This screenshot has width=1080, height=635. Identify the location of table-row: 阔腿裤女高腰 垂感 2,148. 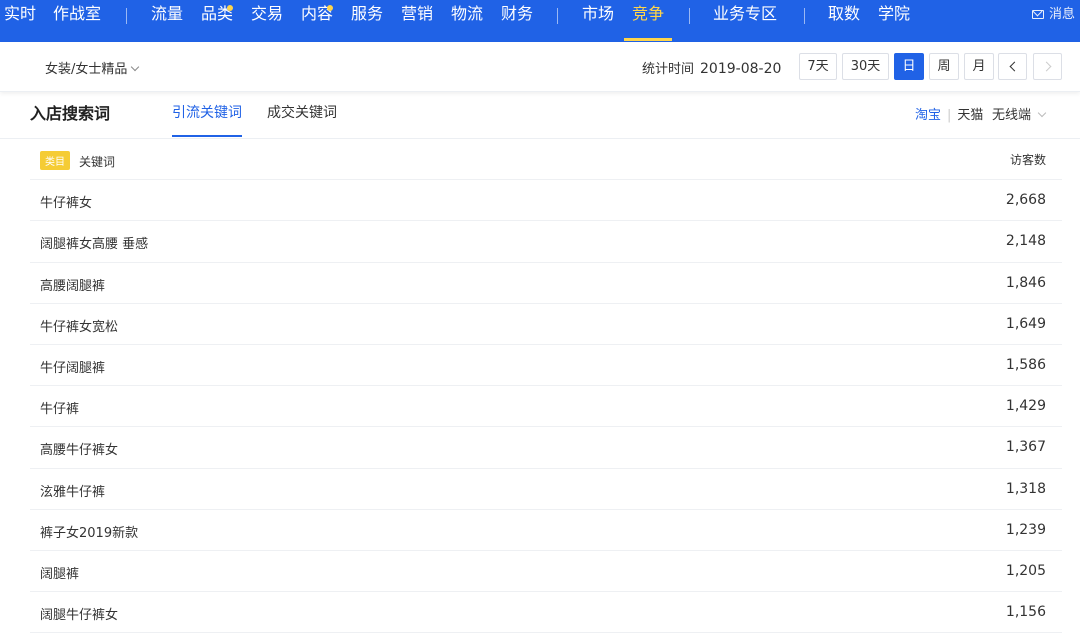
(546, 242).